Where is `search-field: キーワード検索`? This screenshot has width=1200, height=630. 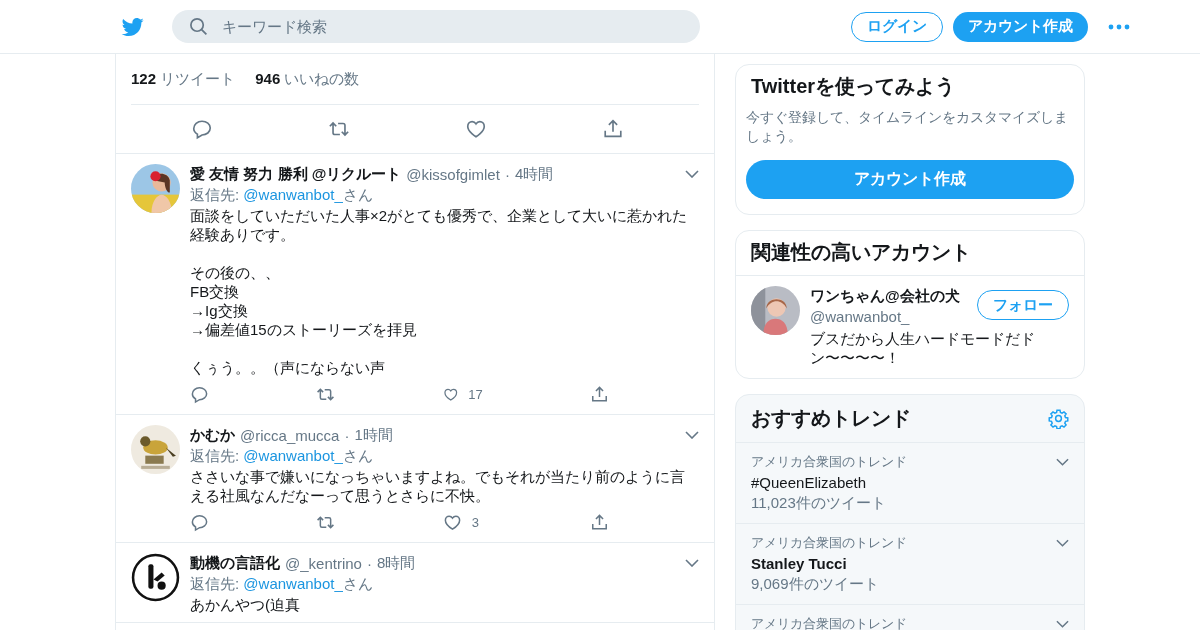
search-field: キーワード検索 is located at coordinates (436, 26).